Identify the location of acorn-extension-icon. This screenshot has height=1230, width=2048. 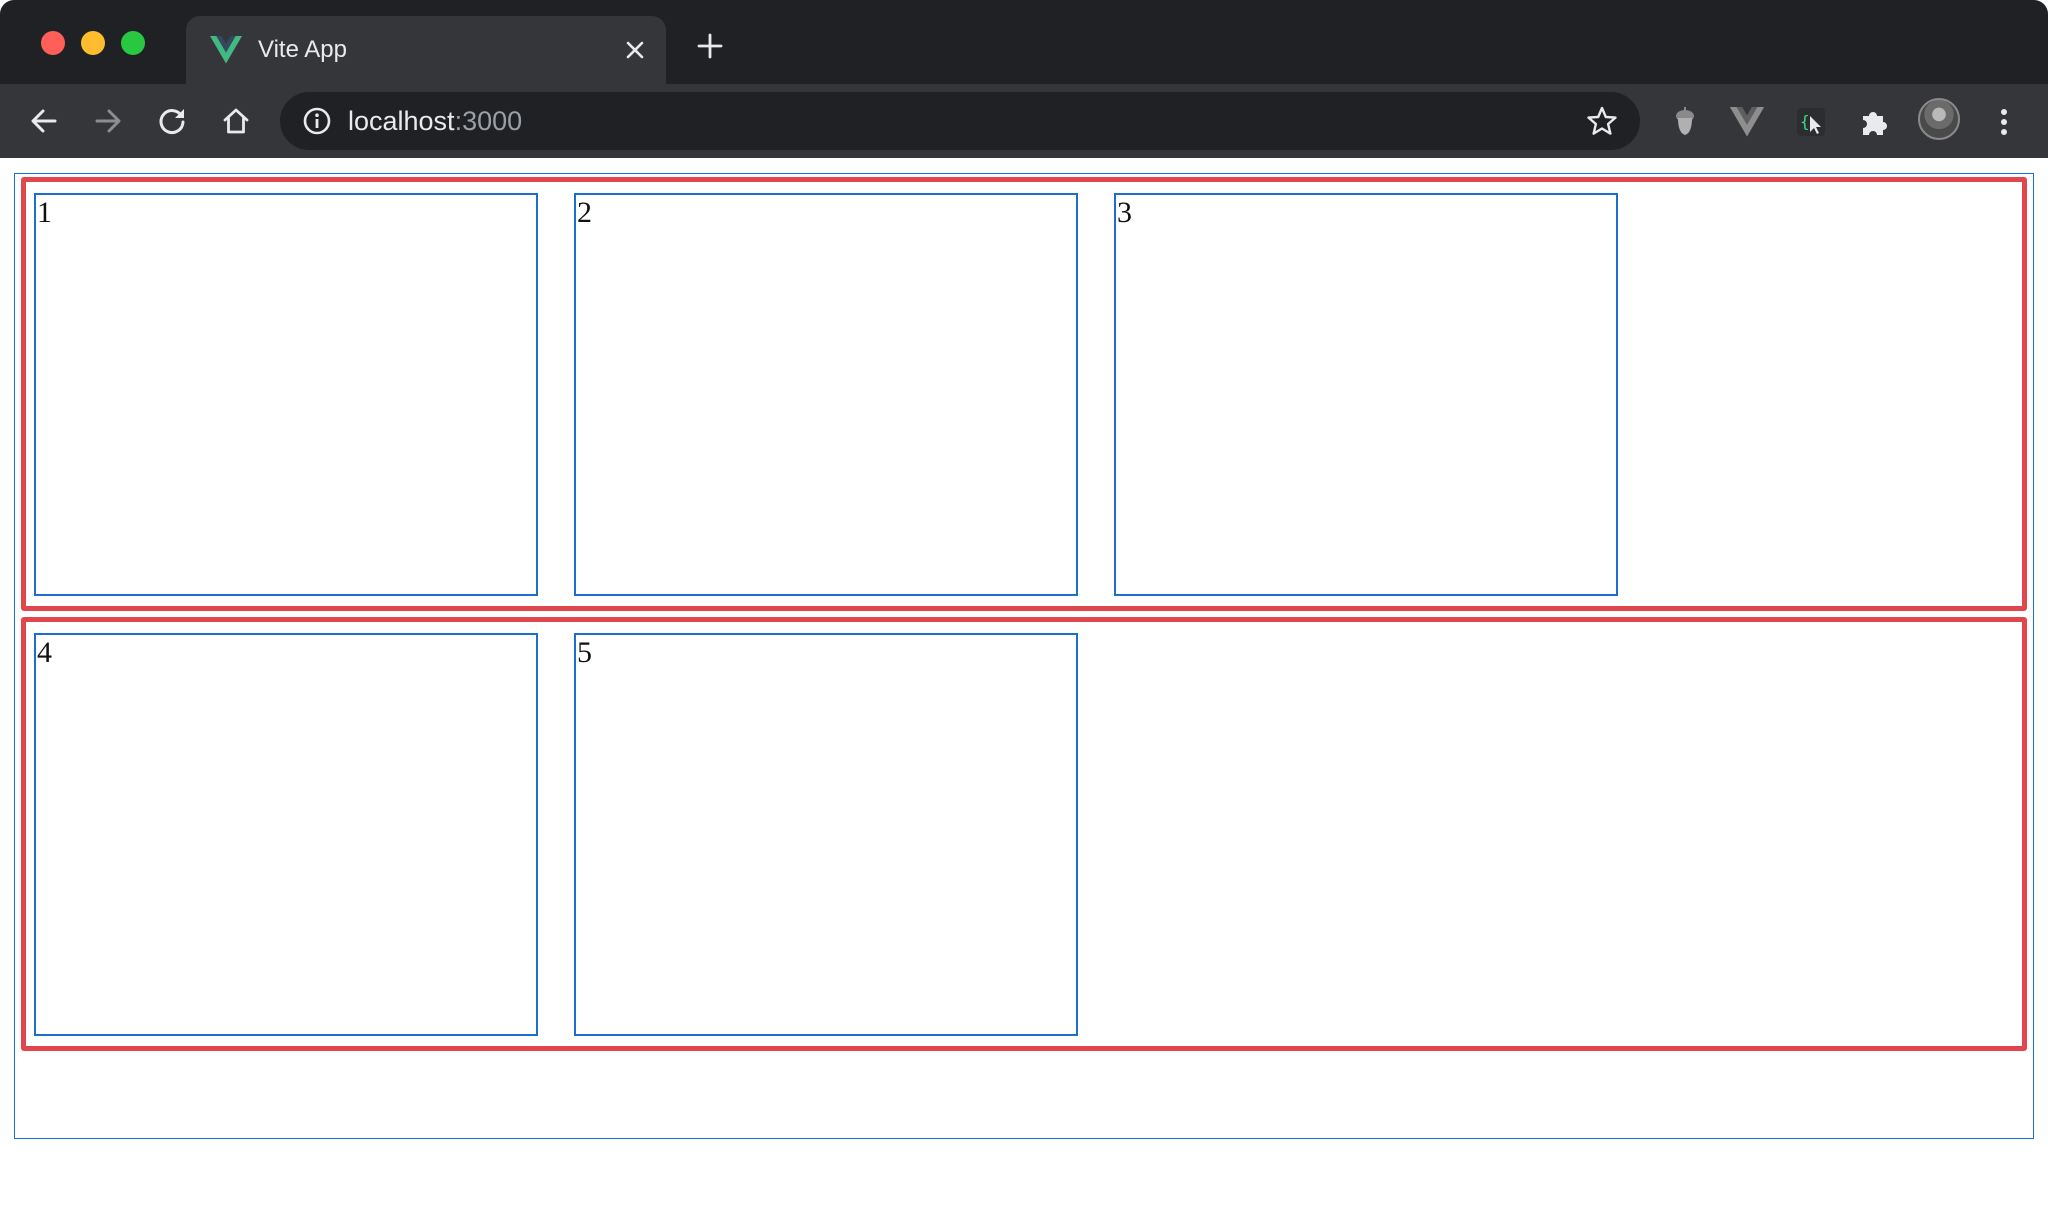
(1685, 121).